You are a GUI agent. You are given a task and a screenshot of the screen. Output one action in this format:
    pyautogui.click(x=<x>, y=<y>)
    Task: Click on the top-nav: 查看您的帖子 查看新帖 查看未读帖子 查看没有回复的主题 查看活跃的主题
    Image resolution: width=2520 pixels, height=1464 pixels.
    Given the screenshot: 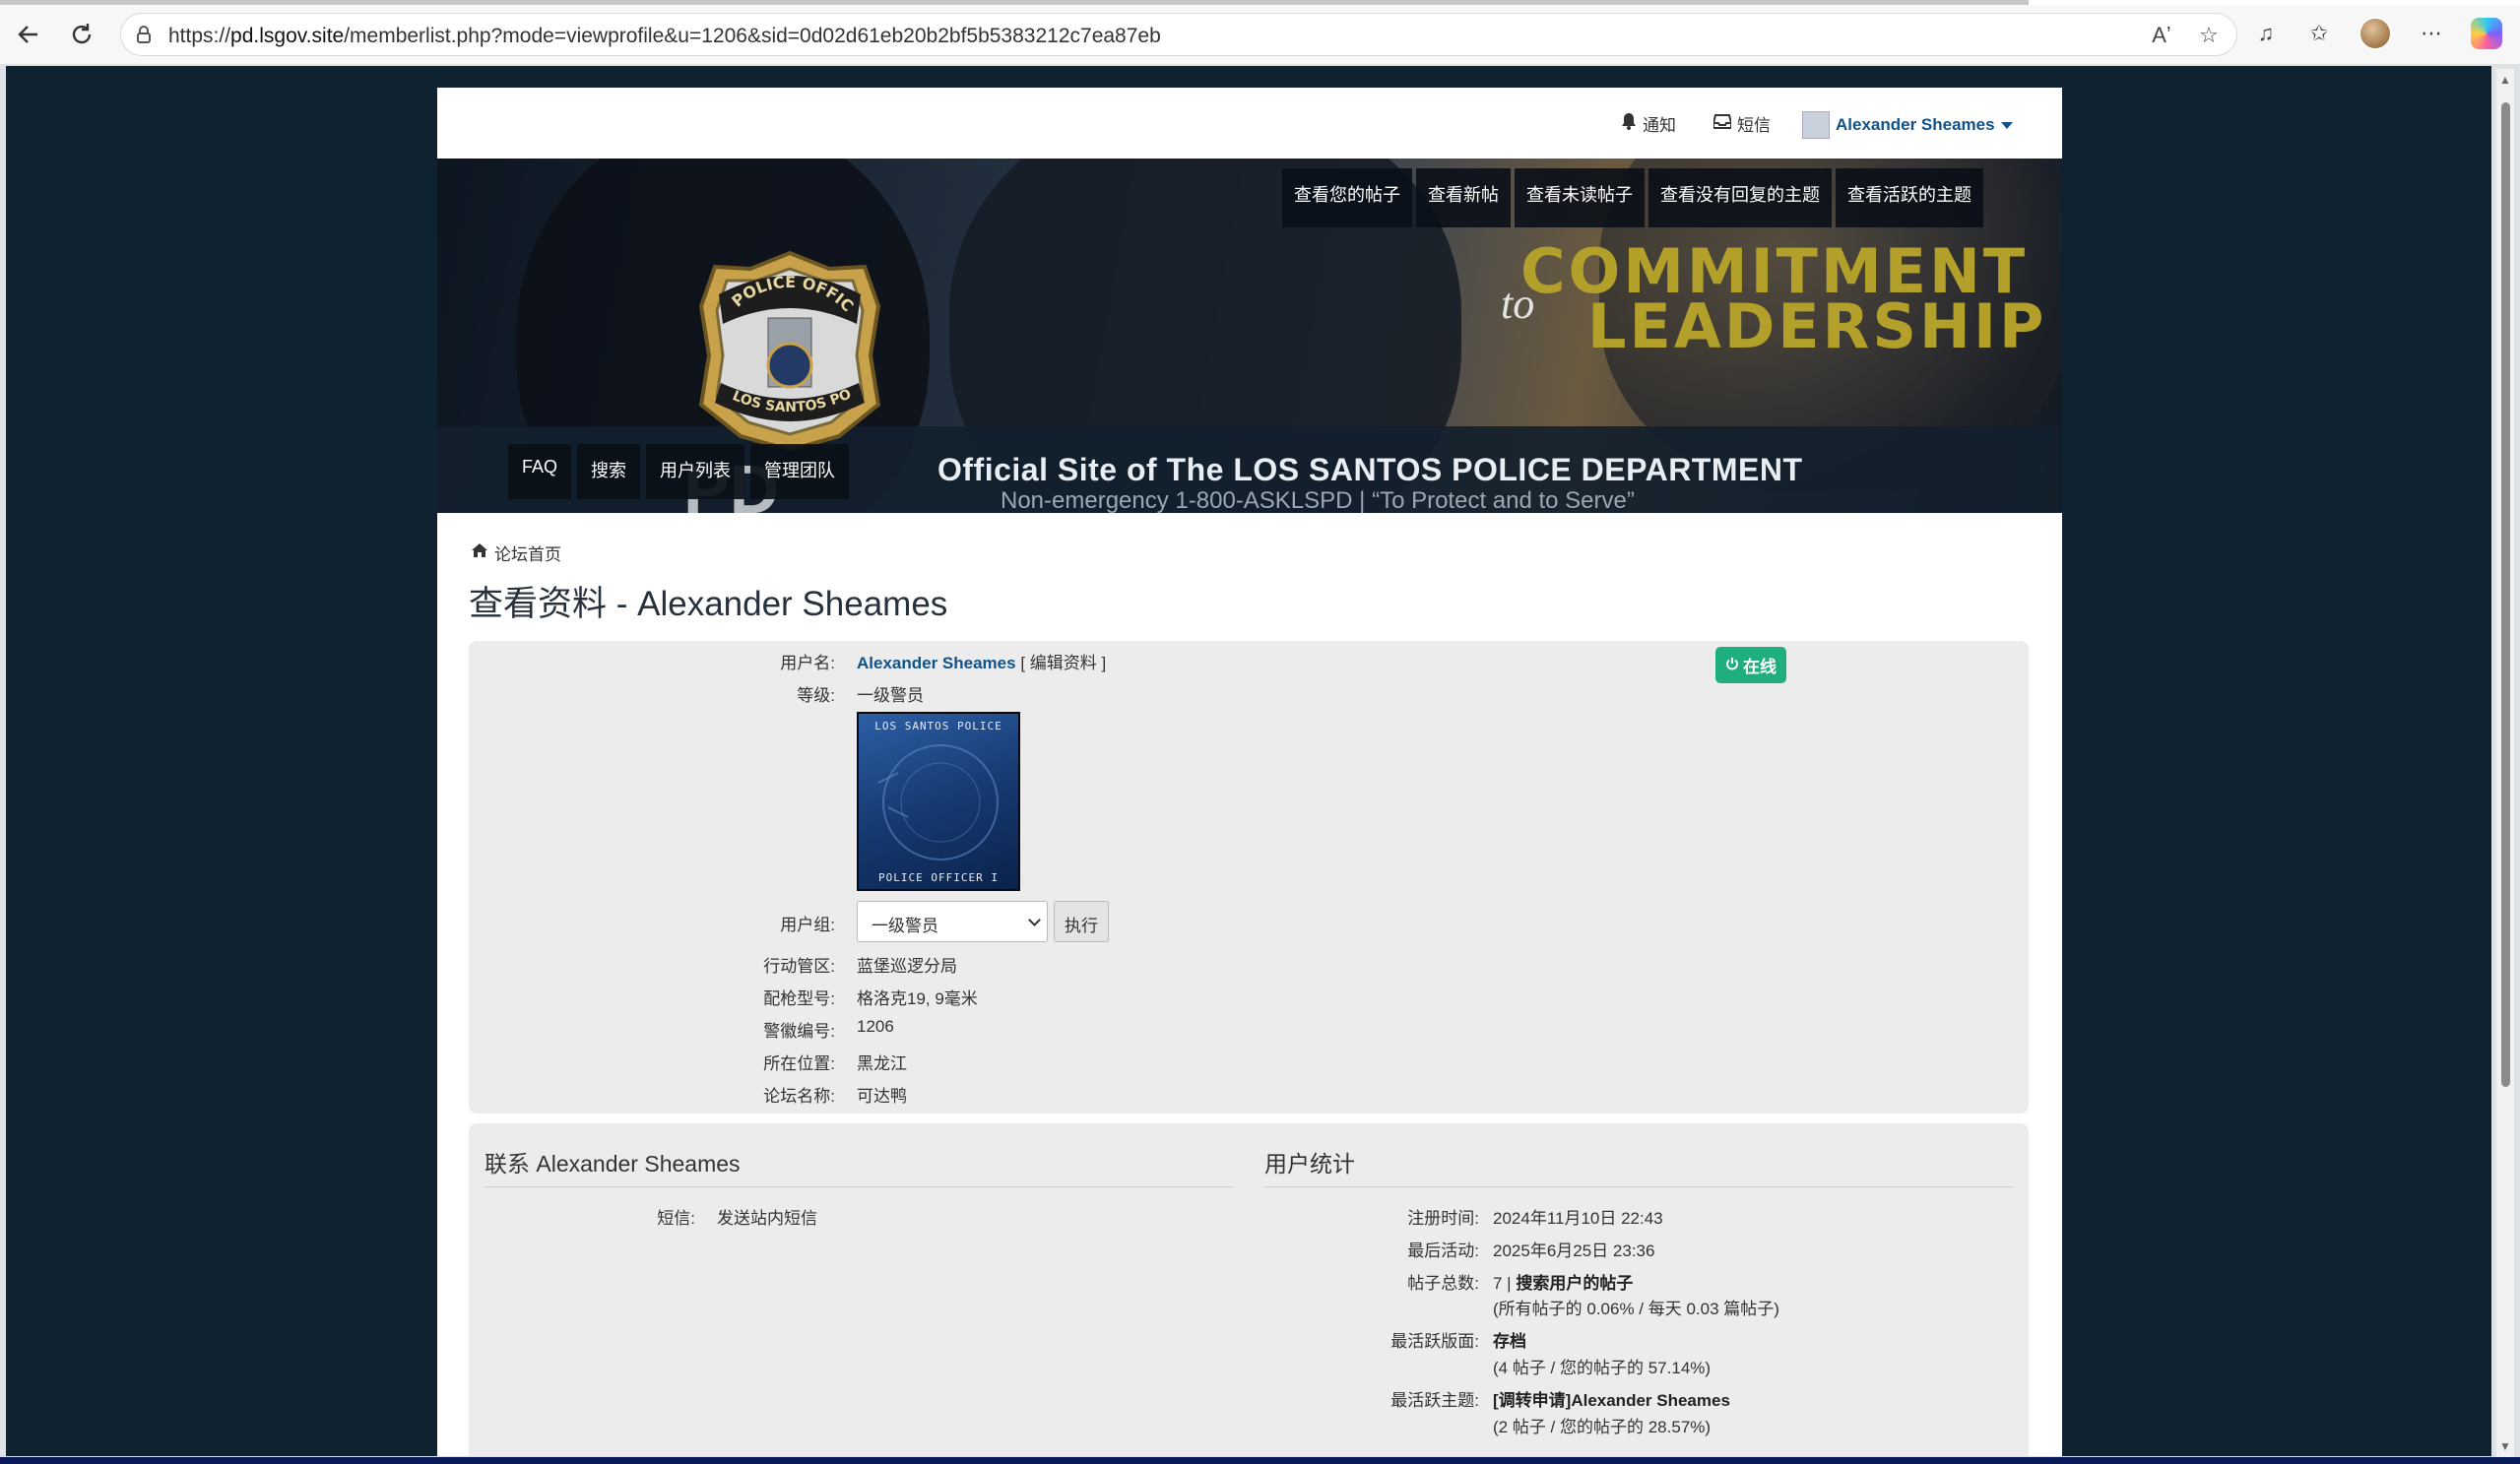 What is the action you would take?
    pyautogui.click(x=1632, y=198)
    